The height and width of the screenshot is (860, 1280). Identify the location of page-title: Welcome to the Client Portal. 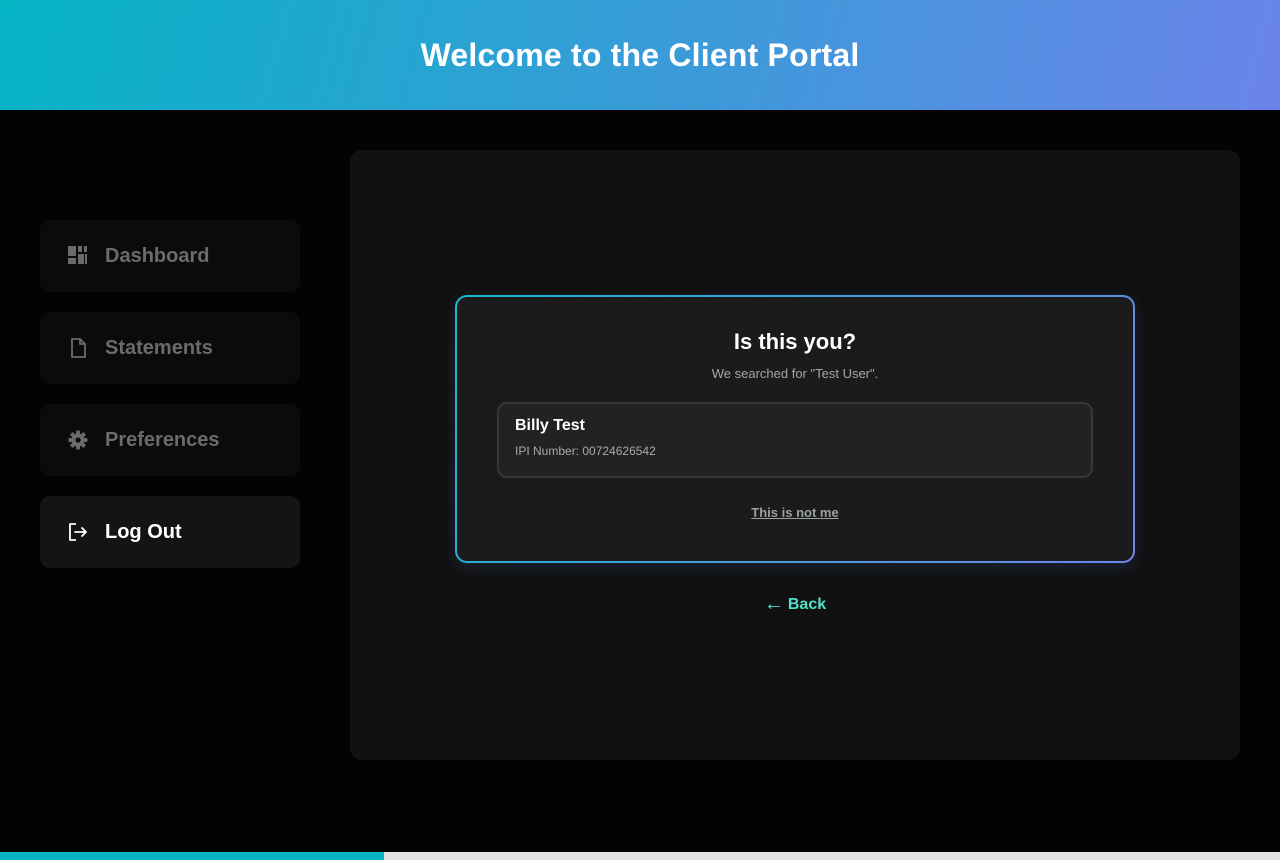
(640, 54).